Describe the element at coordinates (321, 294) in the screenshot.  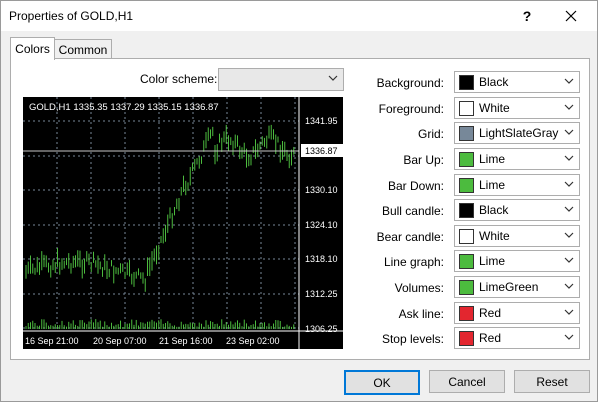
I see `price-label: 1312.25` at that location.